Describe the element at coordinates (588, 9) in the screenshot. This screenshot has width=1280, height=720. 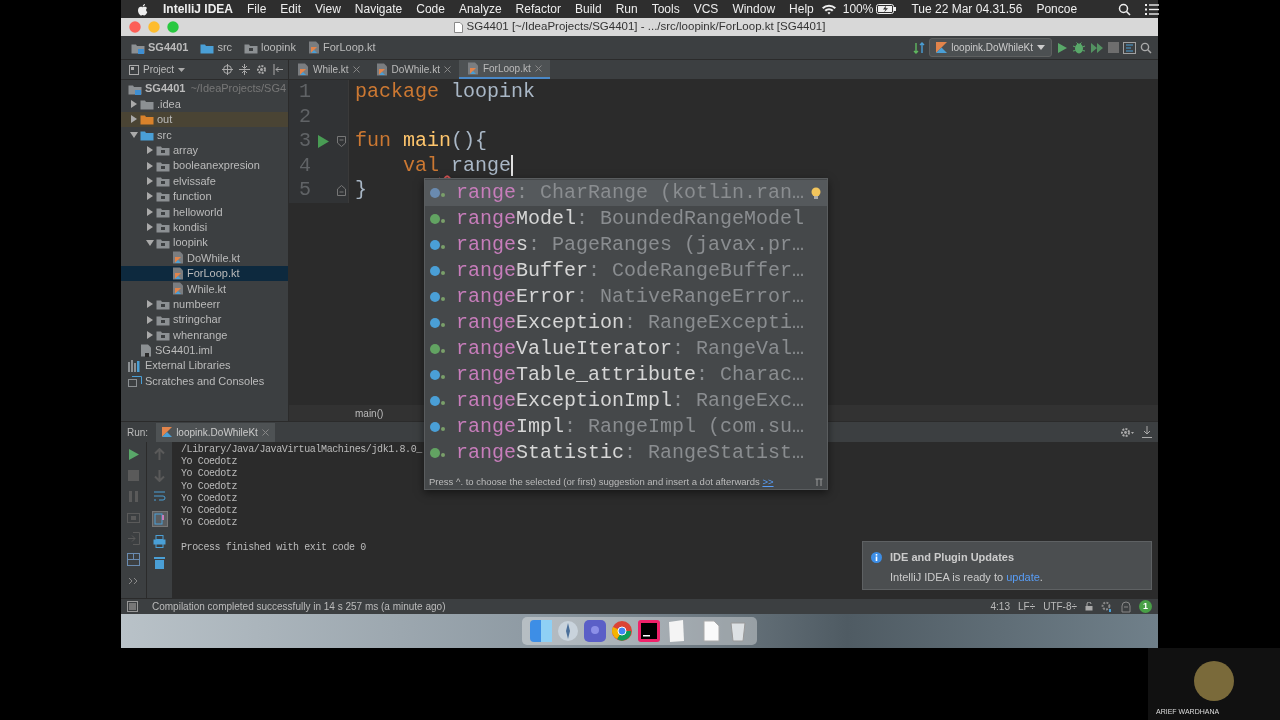
I see `menu-item: Build` at that location.